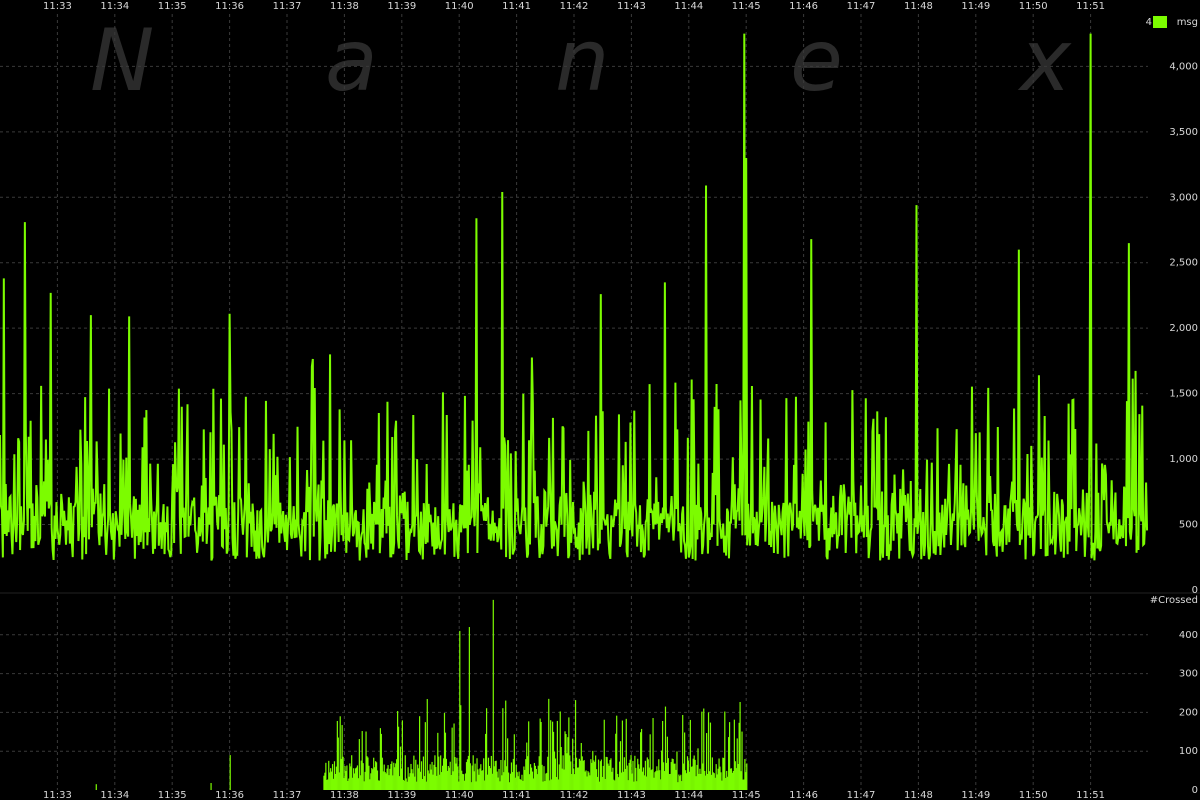 Image resolution: width=1200 pixels, height=800 pixels. I want to click on top-x-tick-label: 11:49, so click(975, 6).